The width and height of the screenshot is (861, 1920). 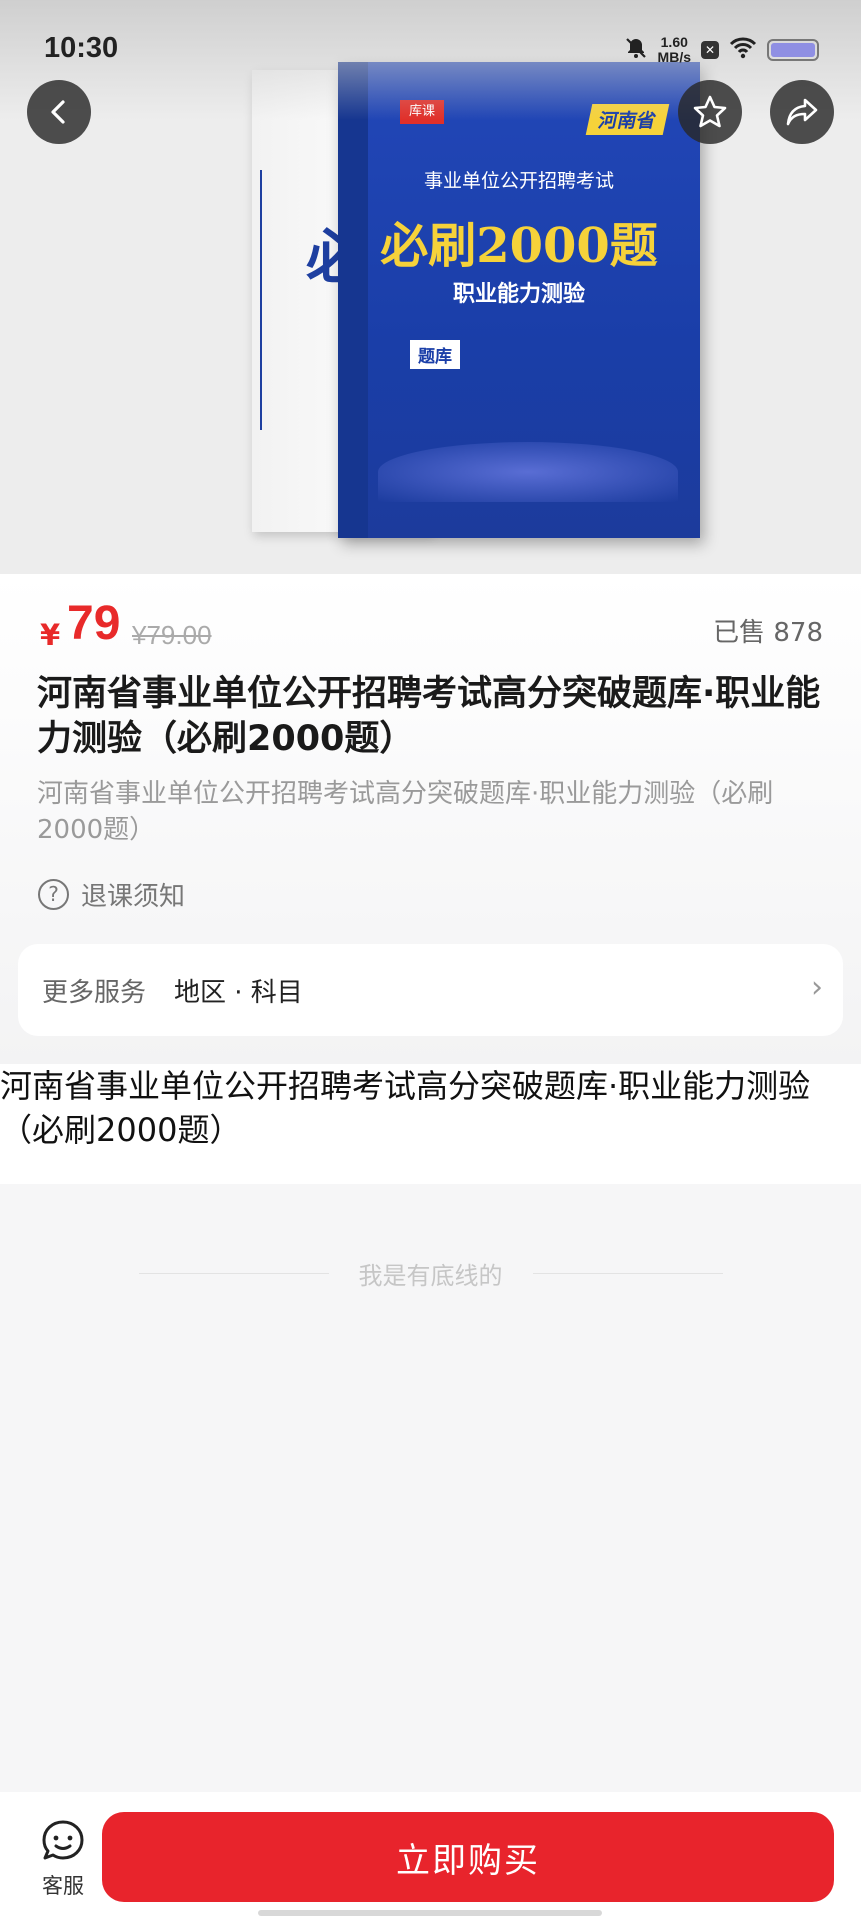 I want to click on bell-muted-icon, so click(x=636, y=50).